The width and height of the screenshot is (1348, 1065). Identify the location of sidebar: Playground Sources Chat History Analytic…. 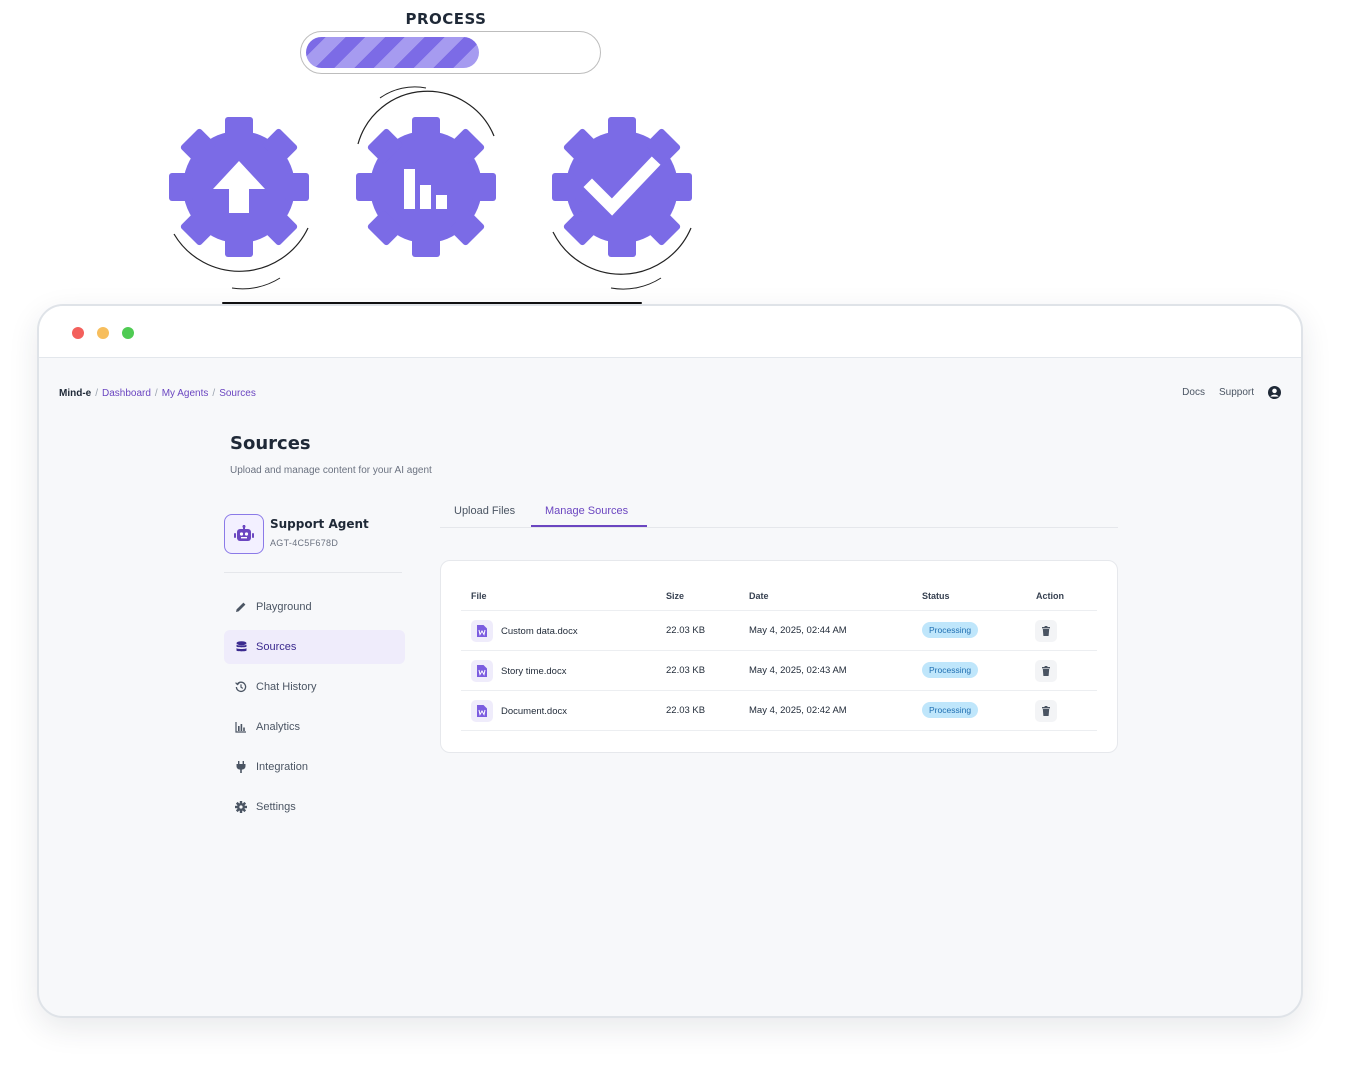
(314, 710).